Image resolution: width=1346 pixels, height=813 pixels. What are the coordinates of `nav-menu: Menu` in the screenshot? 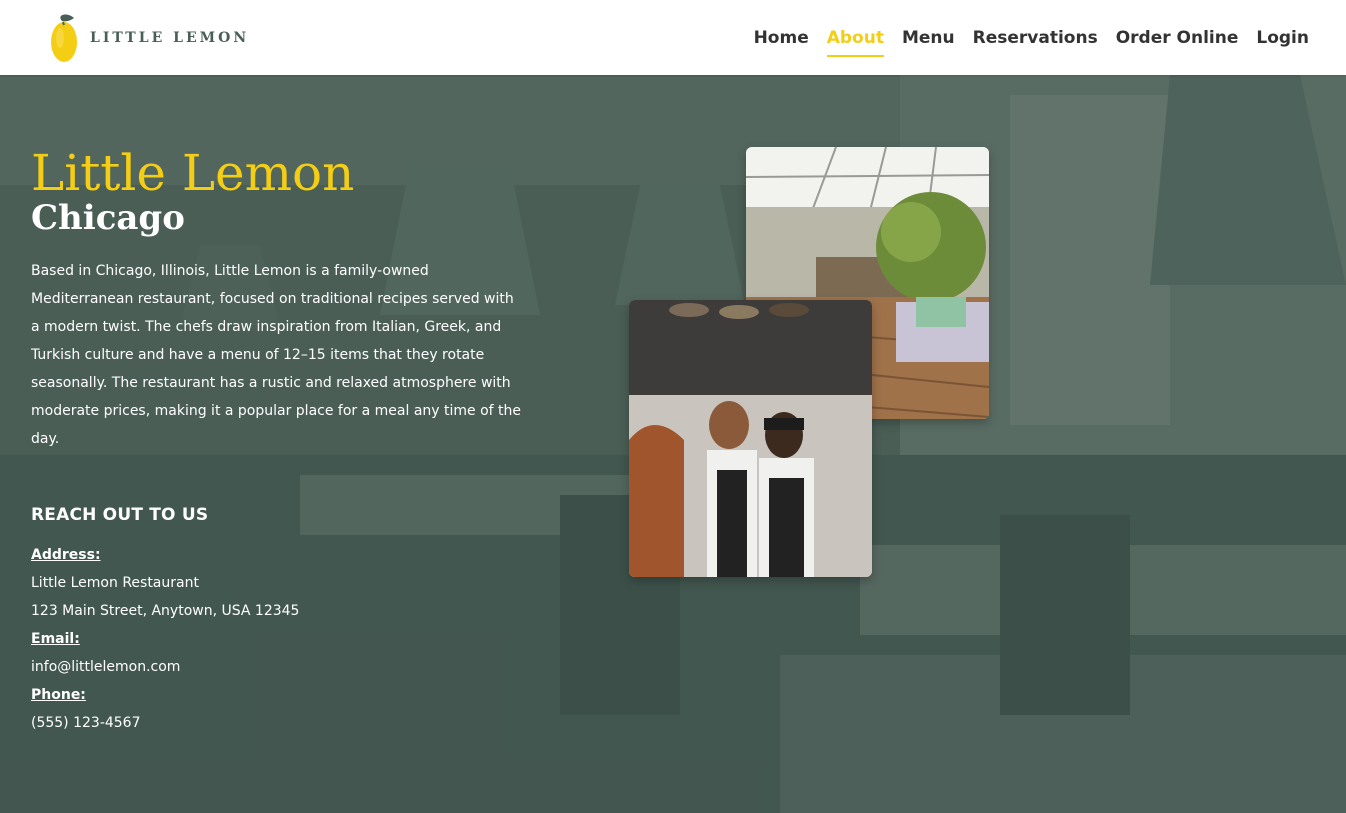 It's located at (928, 38).